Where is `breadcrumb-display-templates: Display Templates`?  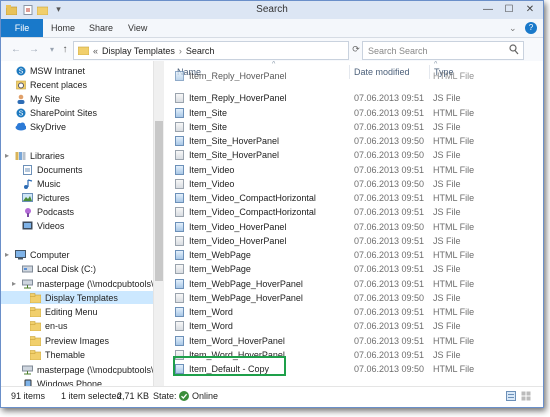 breadcrumb-display-templates: Display Templates is located at coordinates (138, 51).